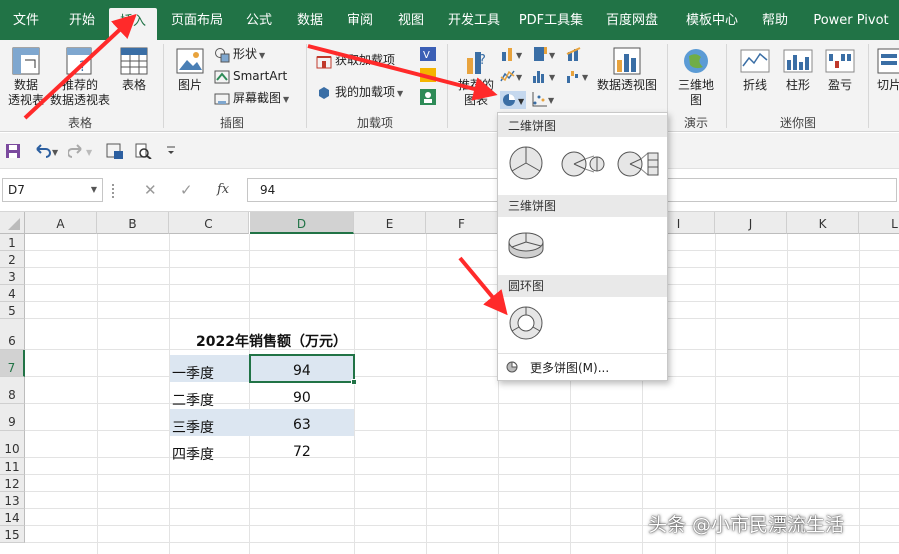 This screenshot has height=554, width=899. Describe the element at coordinates (798, 69) in the screenshot. I see `sparkline-column-button: 柱形` at that location.